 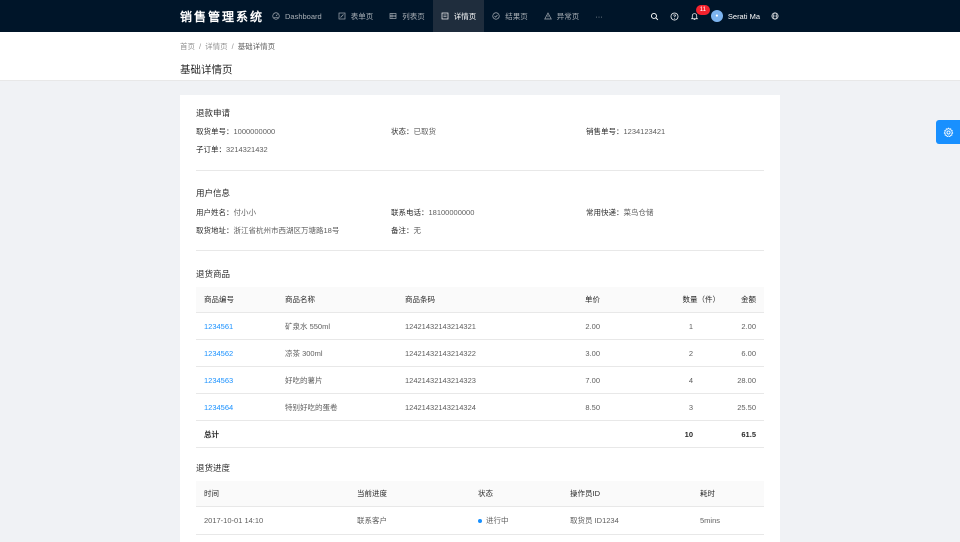 I want to click on column-header: 商品编号, so click(x=219, y=299).